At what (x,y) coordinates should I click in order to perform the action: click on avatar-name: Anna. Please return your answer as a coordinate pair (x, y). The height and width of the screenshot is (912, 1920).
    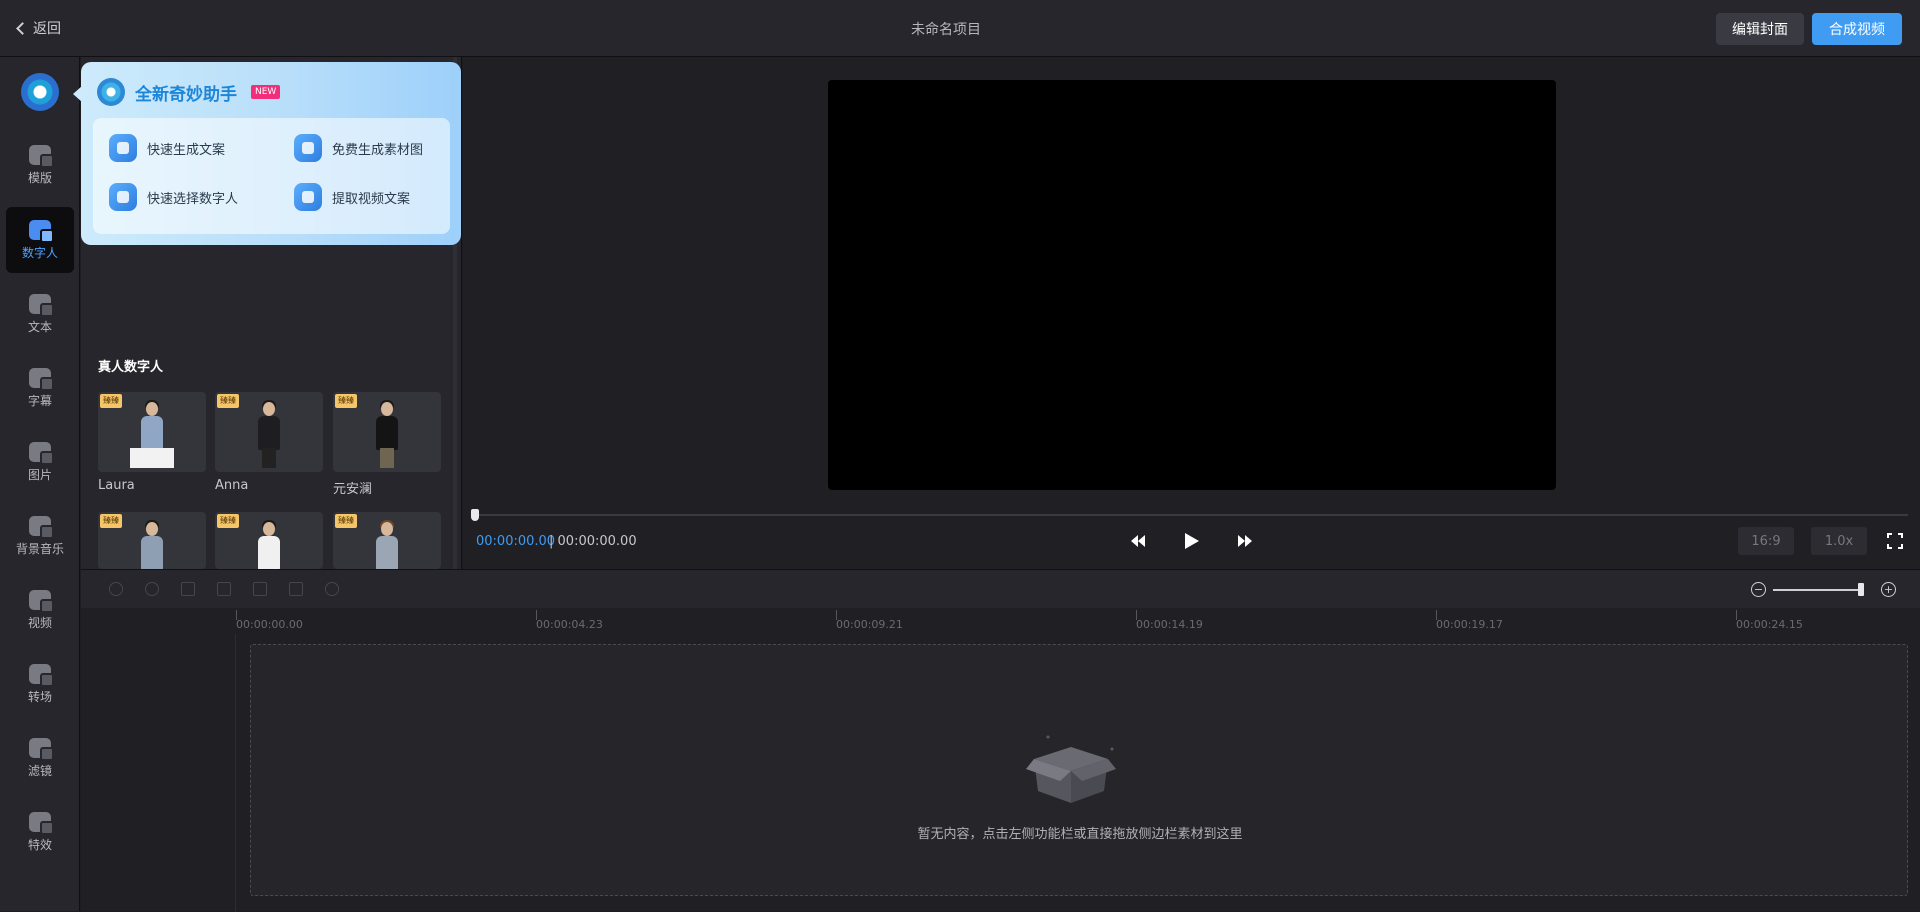
    Looking at the image, I should click on (232, 485).